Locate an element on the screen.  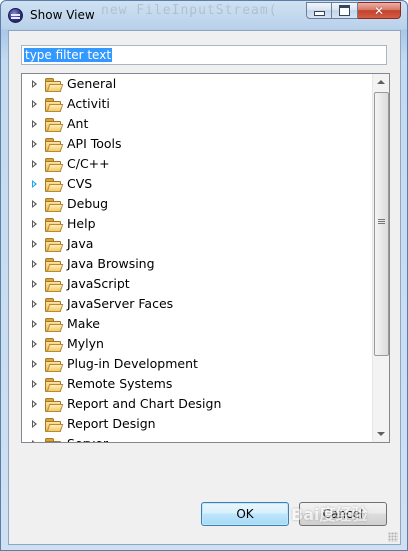
tree-item: Debug is located at coordinates (197, 204).